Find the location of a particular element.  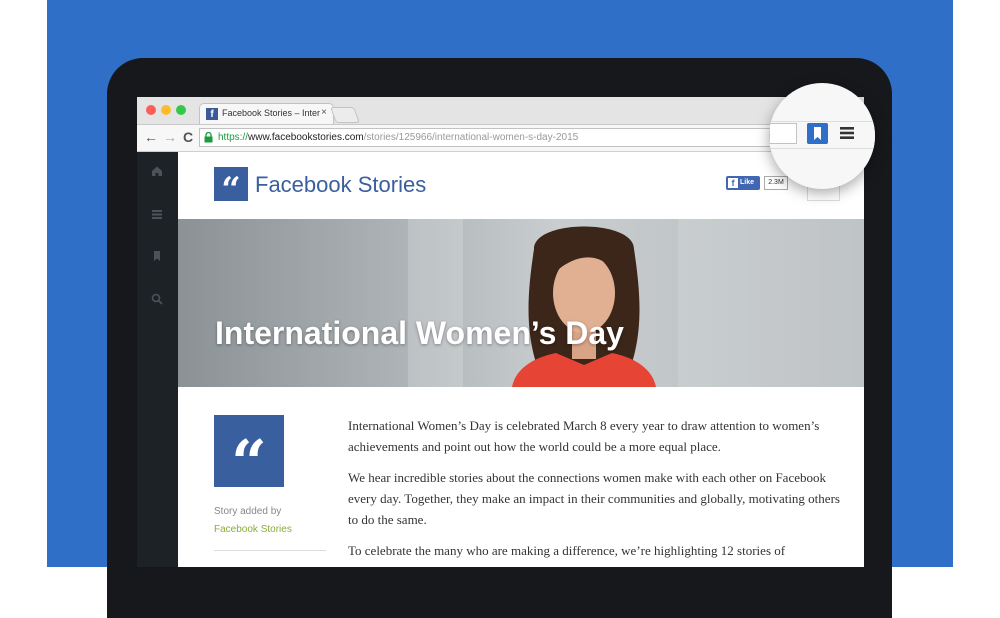

story-source-logo: “ is located at coordinates (249, 457).